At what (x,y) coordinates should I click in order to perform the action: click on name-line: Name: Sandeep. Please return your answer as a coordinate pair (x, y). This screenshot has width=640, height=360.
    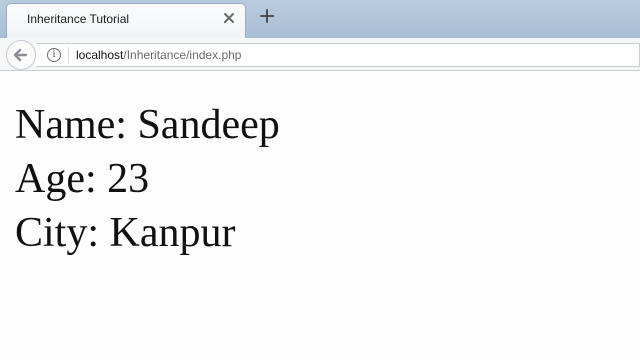
    Looking at the image, I should click on (147, 125).